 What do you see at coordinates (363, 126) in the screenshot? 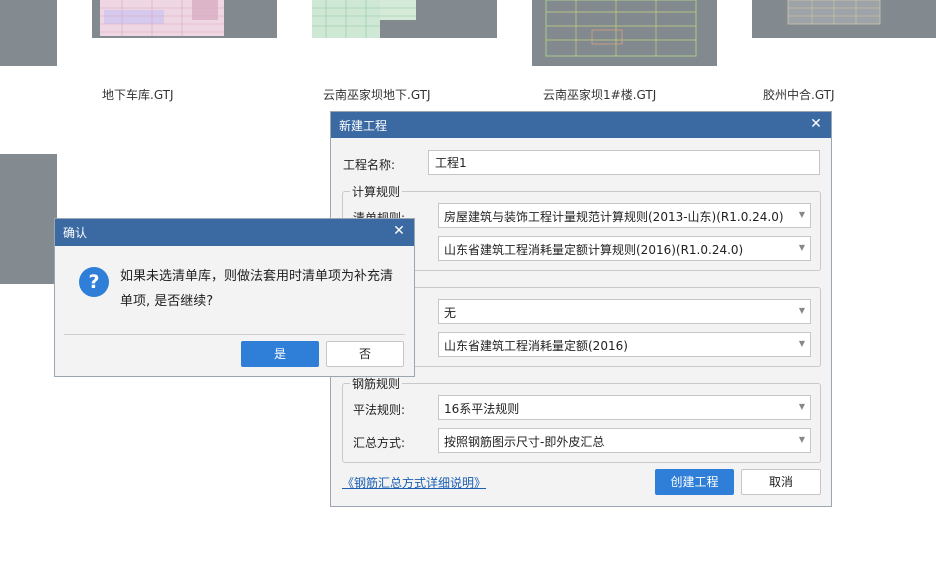
I see `new-project-dialog-title: 新建工程` at bounding box center [363, 126].